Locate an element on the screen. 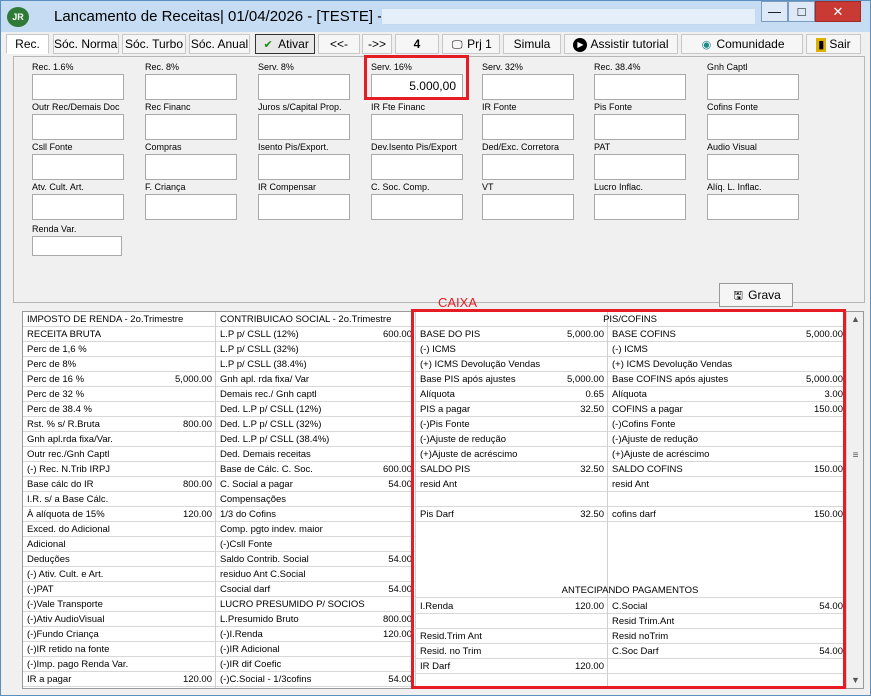 The image size is (871, 696). table-row: Alíquota 3.00 is located at coordinates (727, 394).